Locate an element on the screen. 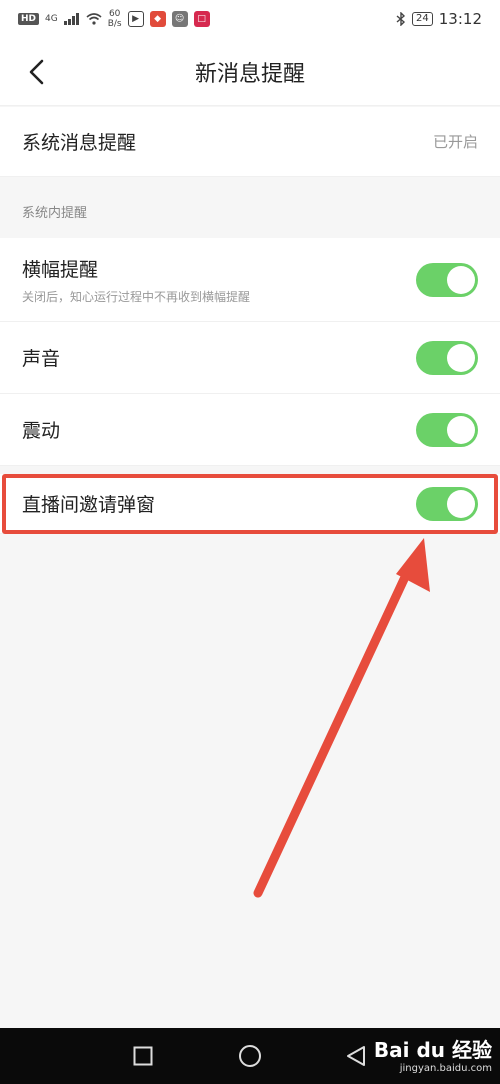 This screenshot has width=500, height=1084. triangle-back-icon is located at coordinates (356, 1056).